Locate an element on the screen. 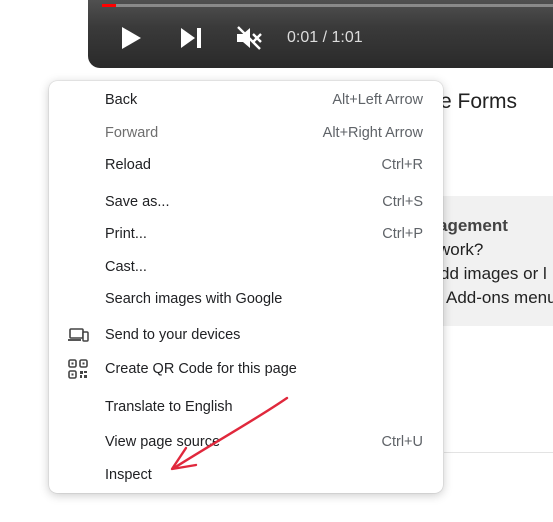 This screenshot has width=553, height=522. menu-item-shortcut: Ctrl+U is located at coordinates (402, 442).